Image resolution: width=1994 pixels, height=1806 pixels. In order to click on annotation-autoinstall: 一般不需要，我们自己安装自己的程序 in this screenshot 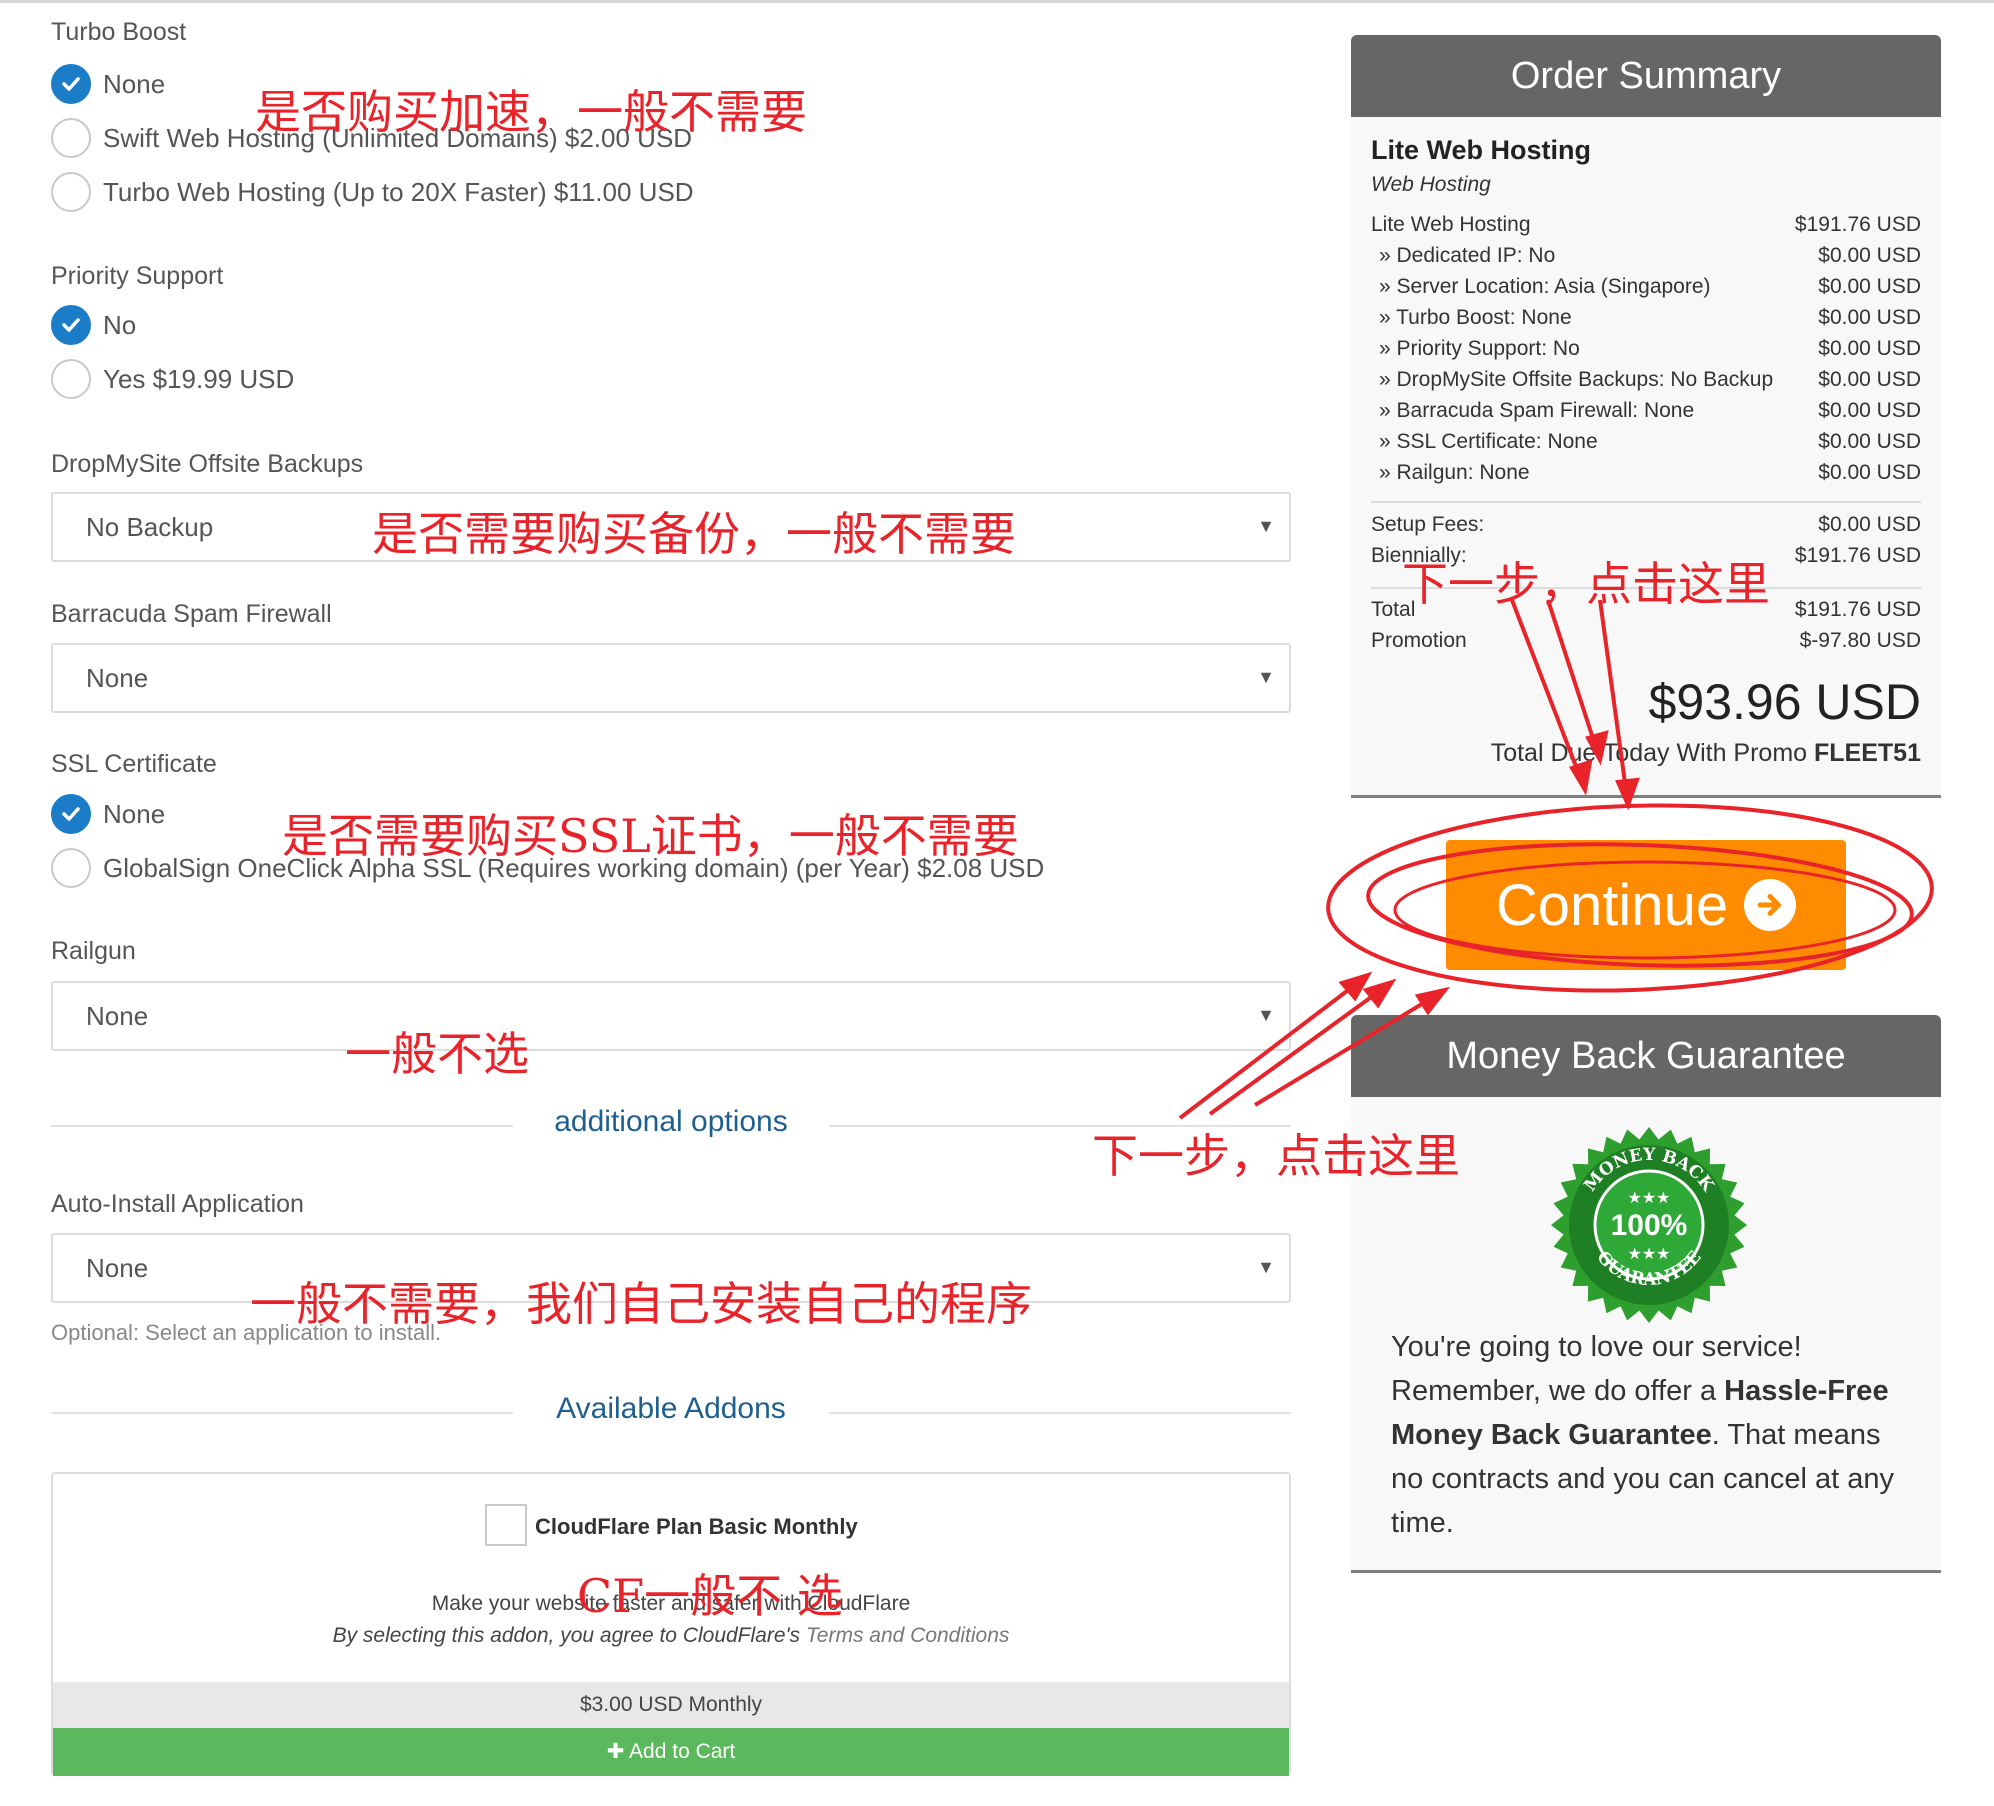, I will do `click(641, 1304)`.